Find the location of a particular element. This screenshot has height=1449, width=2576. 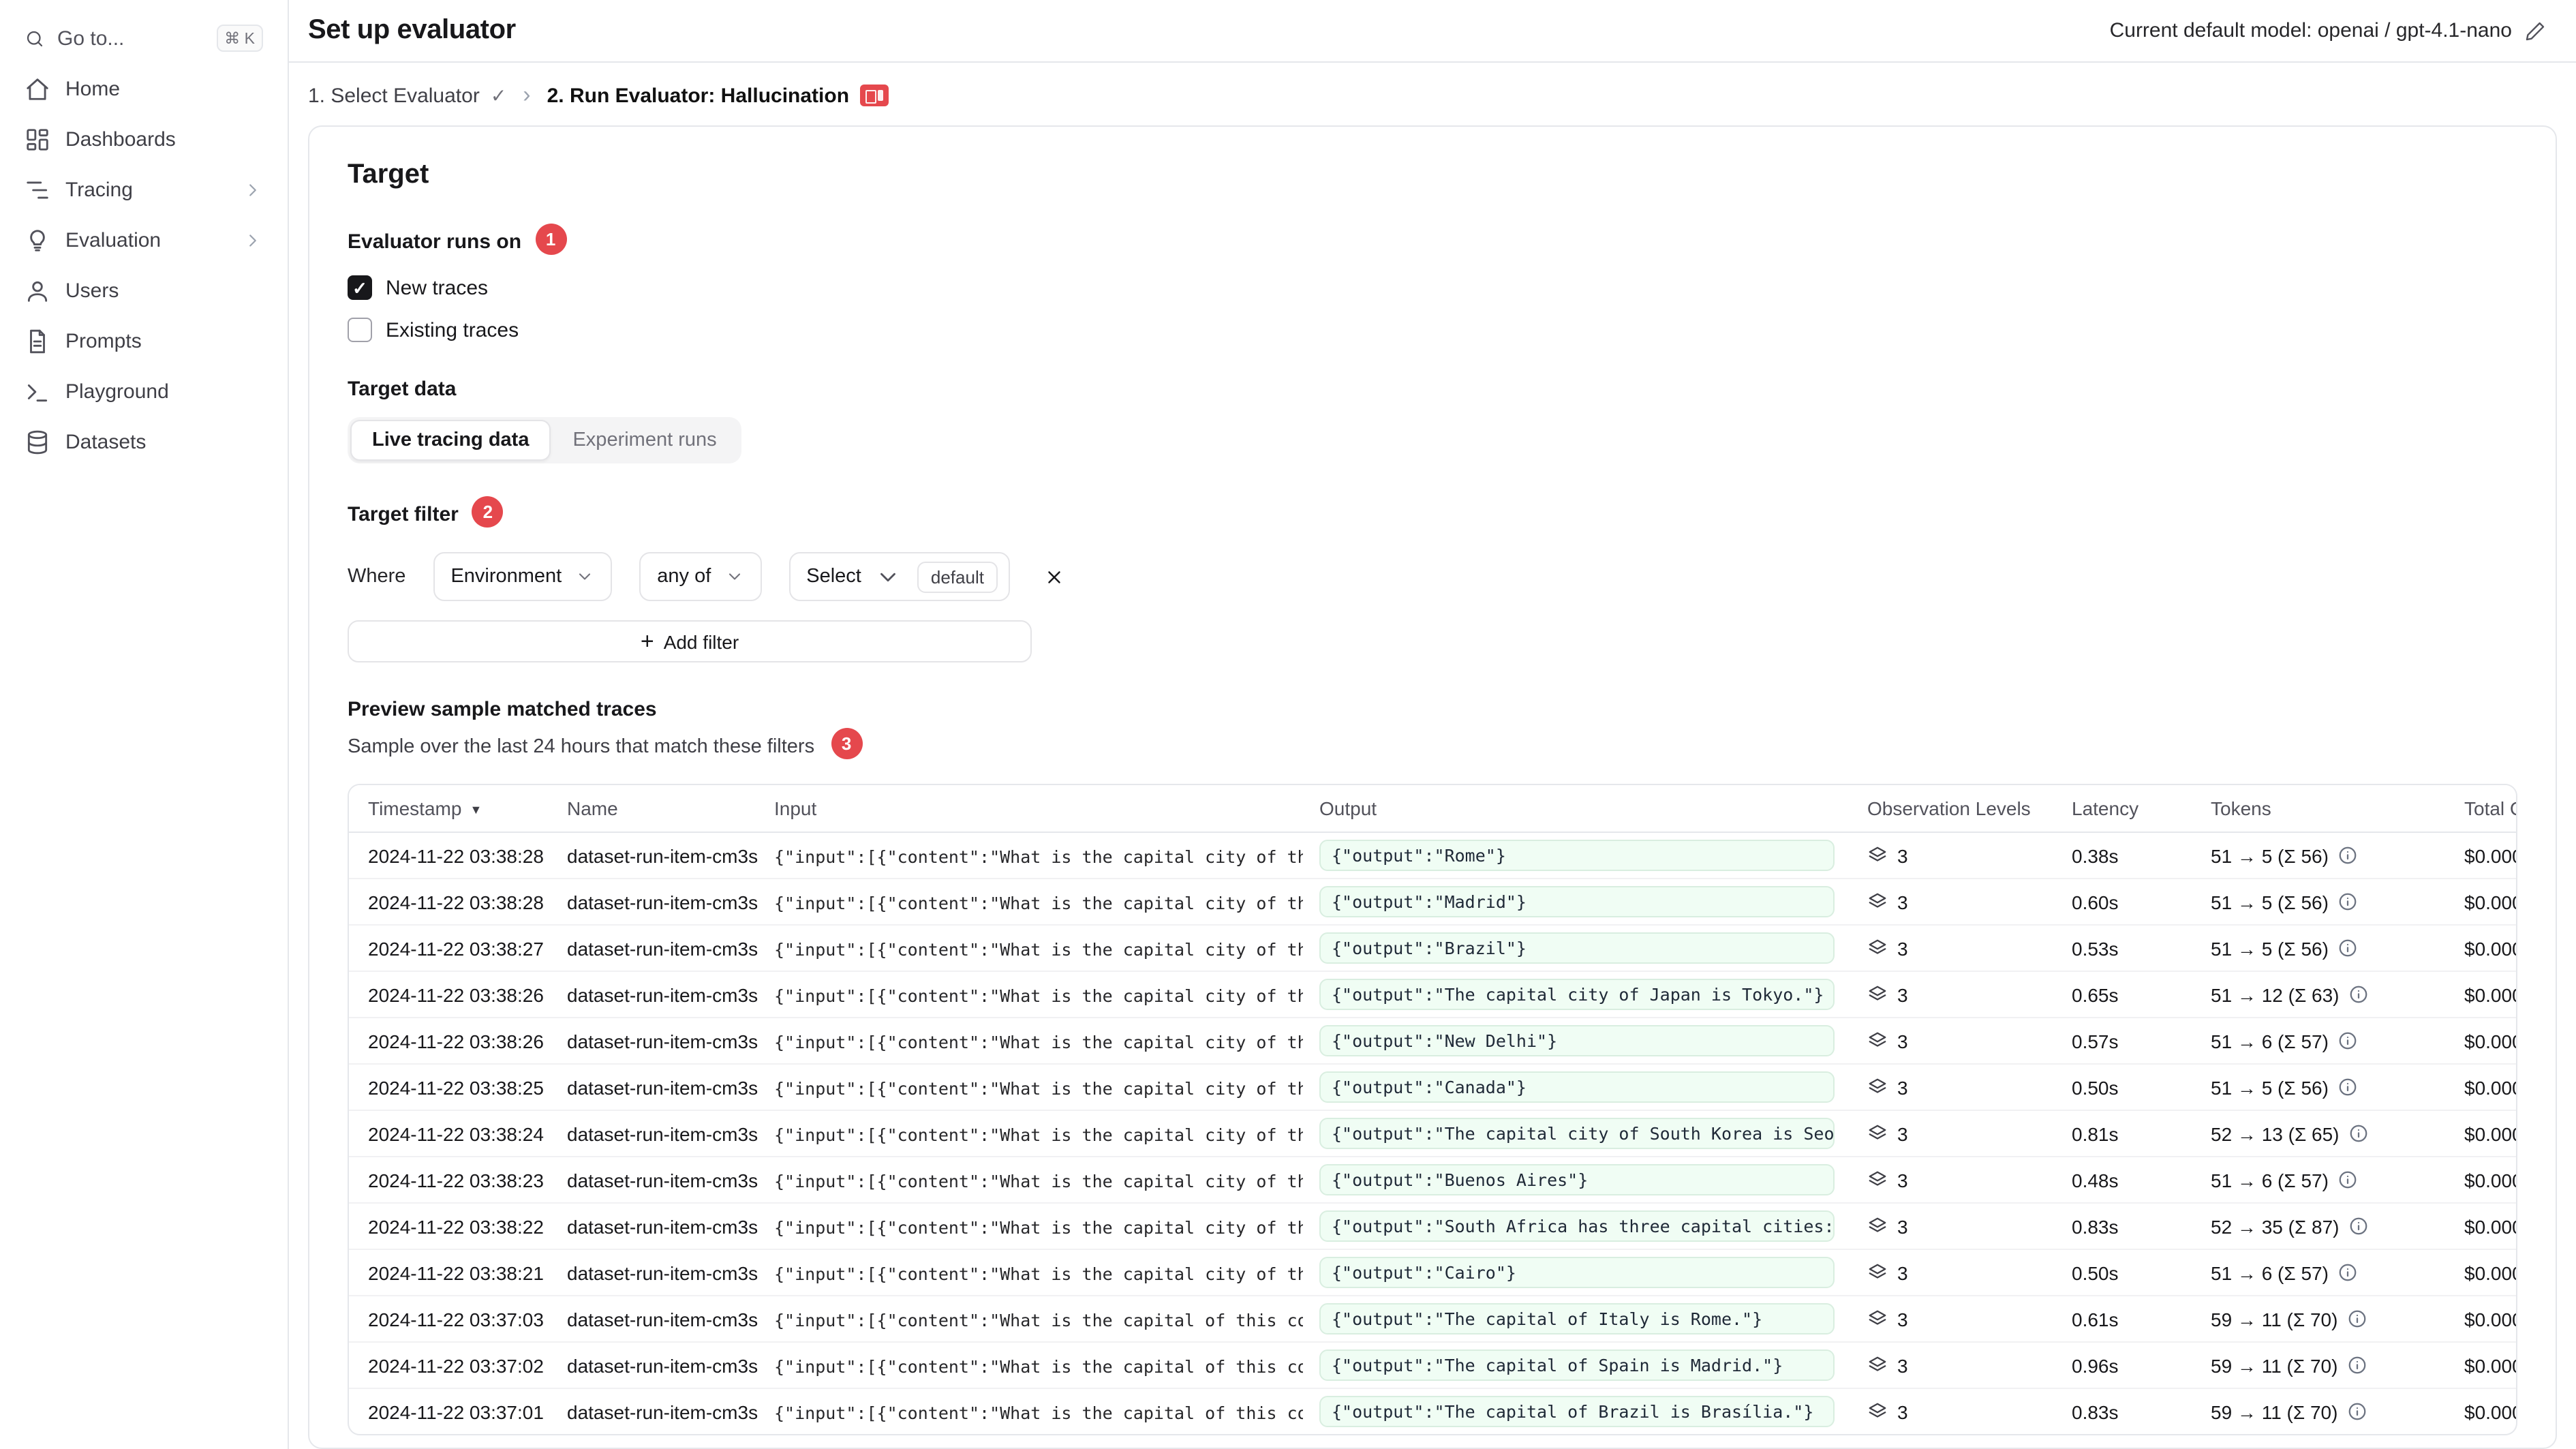

tab-experiment-runs: Experiment runs is located at coordinates (644, 441).